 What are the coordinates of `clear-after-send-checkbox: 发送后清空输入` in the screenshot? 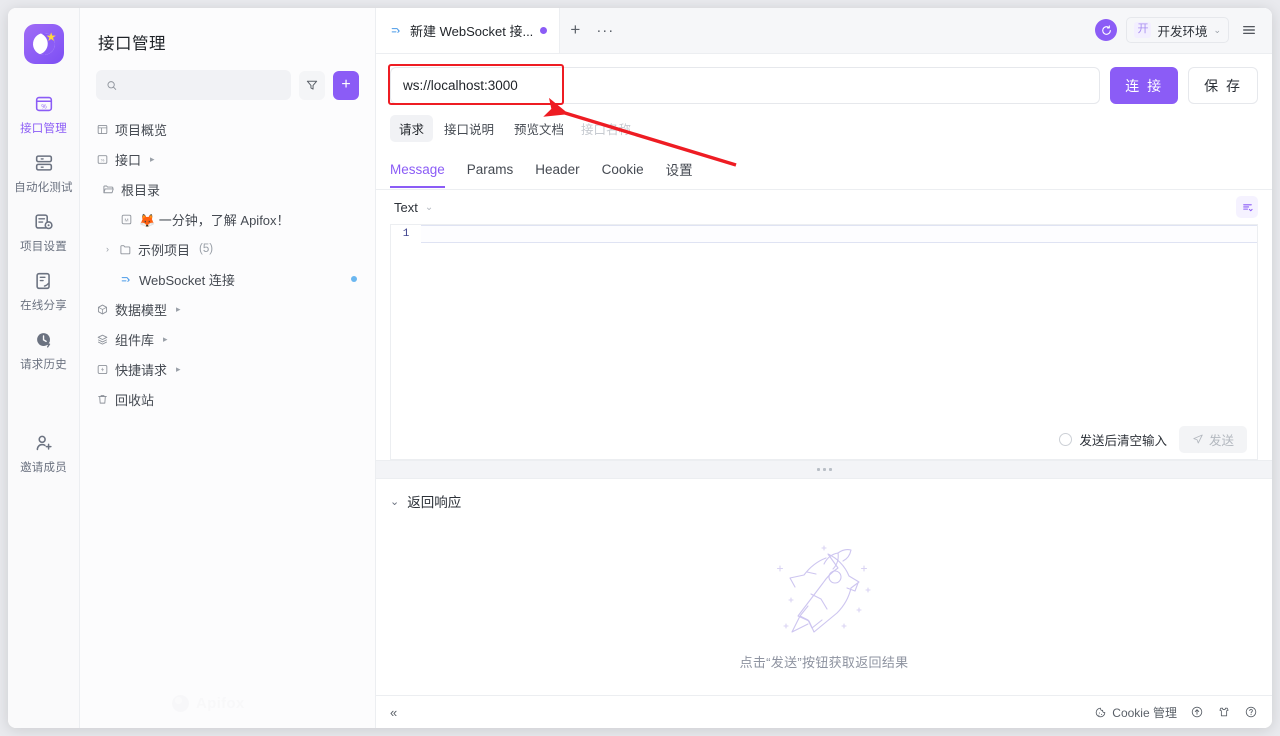 It's located at (1113, 439).